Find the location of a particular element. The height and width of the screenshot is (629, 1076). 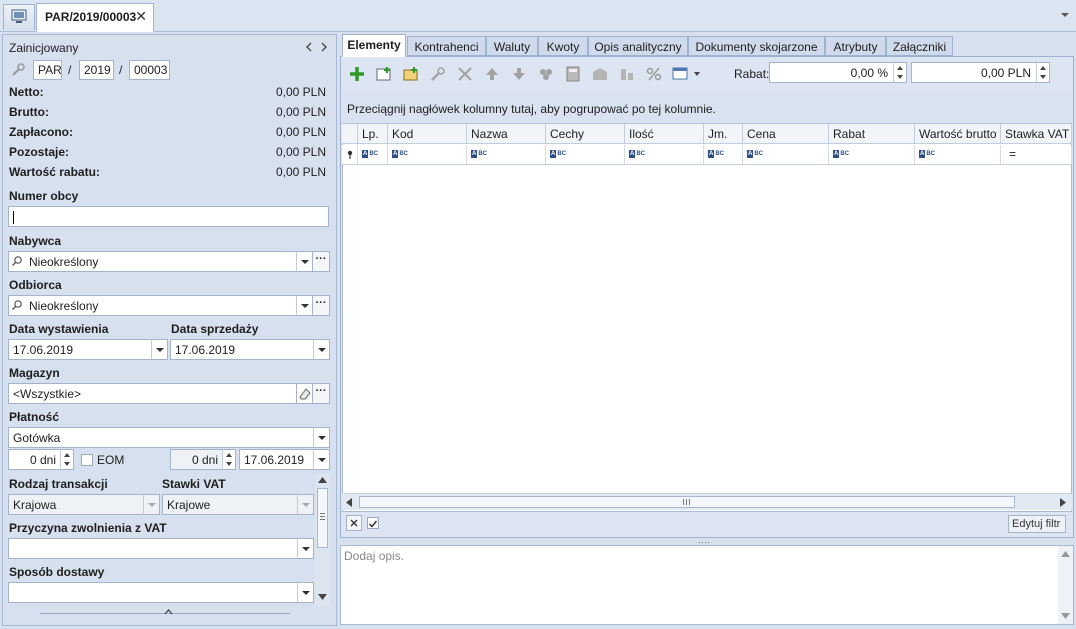

filter-cell-cechy: A BC is located at coordinates (585, 155).